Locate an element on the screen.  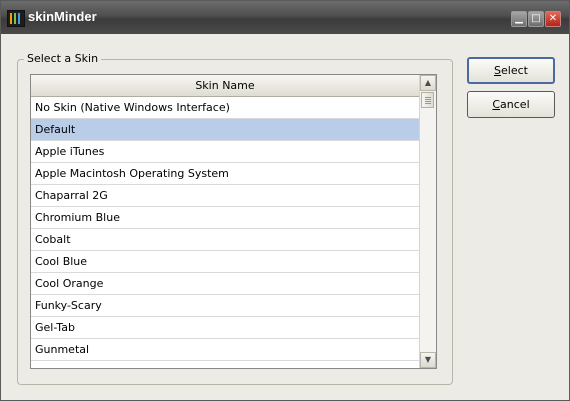
list-item: Chromium Blue is located at coordinates (225, 218).